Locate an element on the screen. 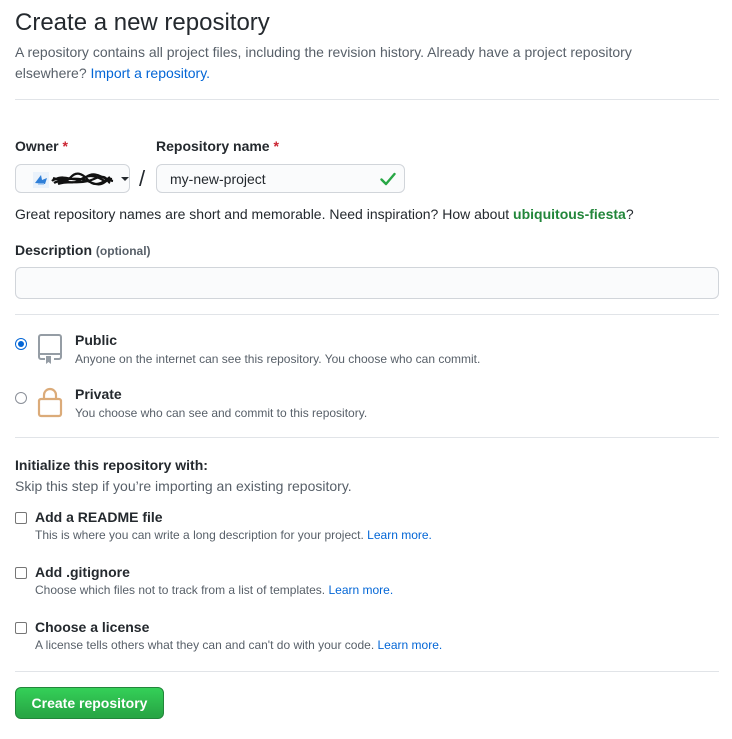 This screenshot has height=739, width=732. description-label: Description (optional) is located at coordinates (83, 250).